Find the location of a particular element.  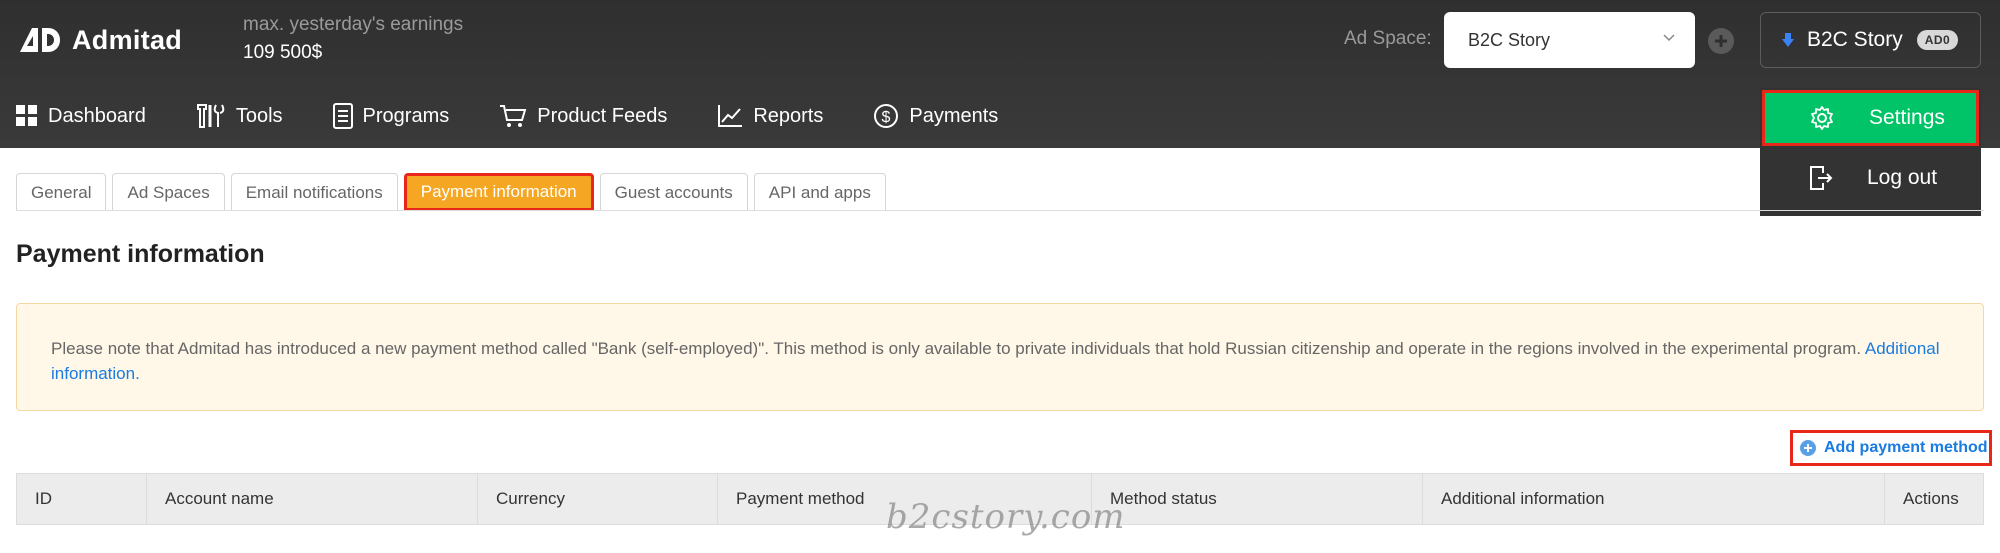

chart-icon is located at coordinates (730, 116).